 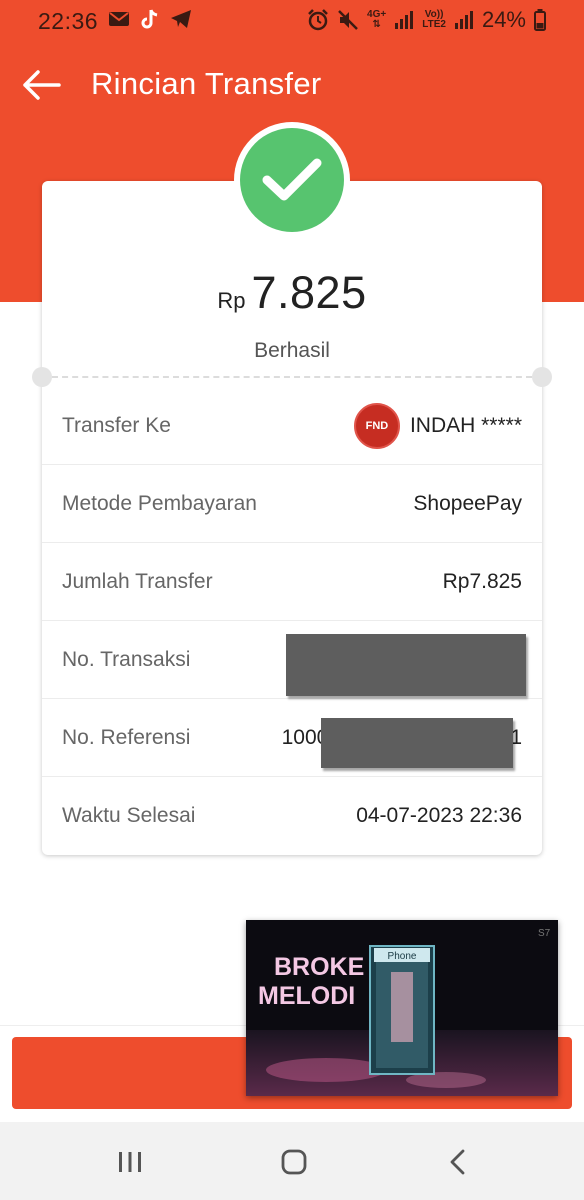 I want to click on checkmark-icon, so click(x=292, y=179).